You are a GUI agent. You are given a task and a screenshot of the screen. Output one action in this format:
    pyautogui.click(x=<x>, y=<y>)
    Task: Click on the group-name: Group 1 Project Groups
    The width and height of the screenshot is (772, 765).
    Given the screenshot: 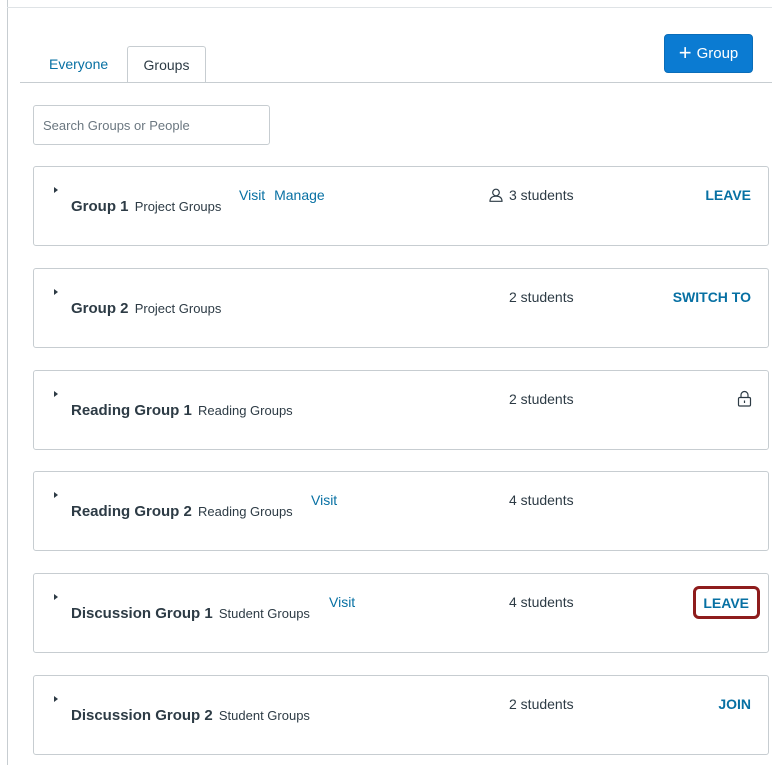 What is the action you would take?
    pyautogui.click(x=146, y=206)
    